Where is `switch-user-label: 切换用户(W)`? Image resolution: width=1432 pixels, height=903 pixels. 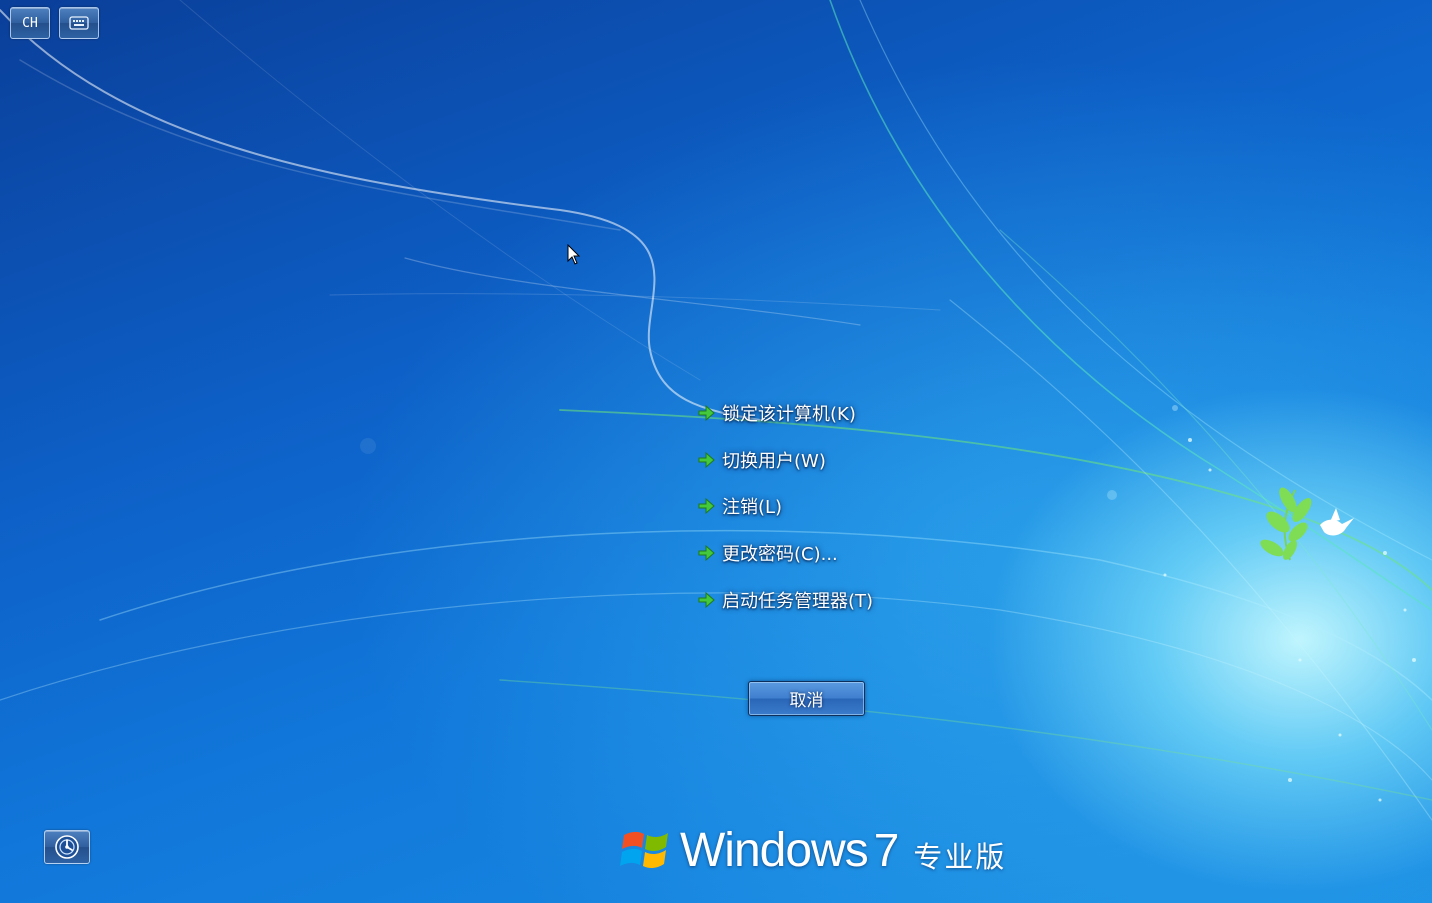 switch-user-label: 切换用户(W) is located at coordinates (774, 461).